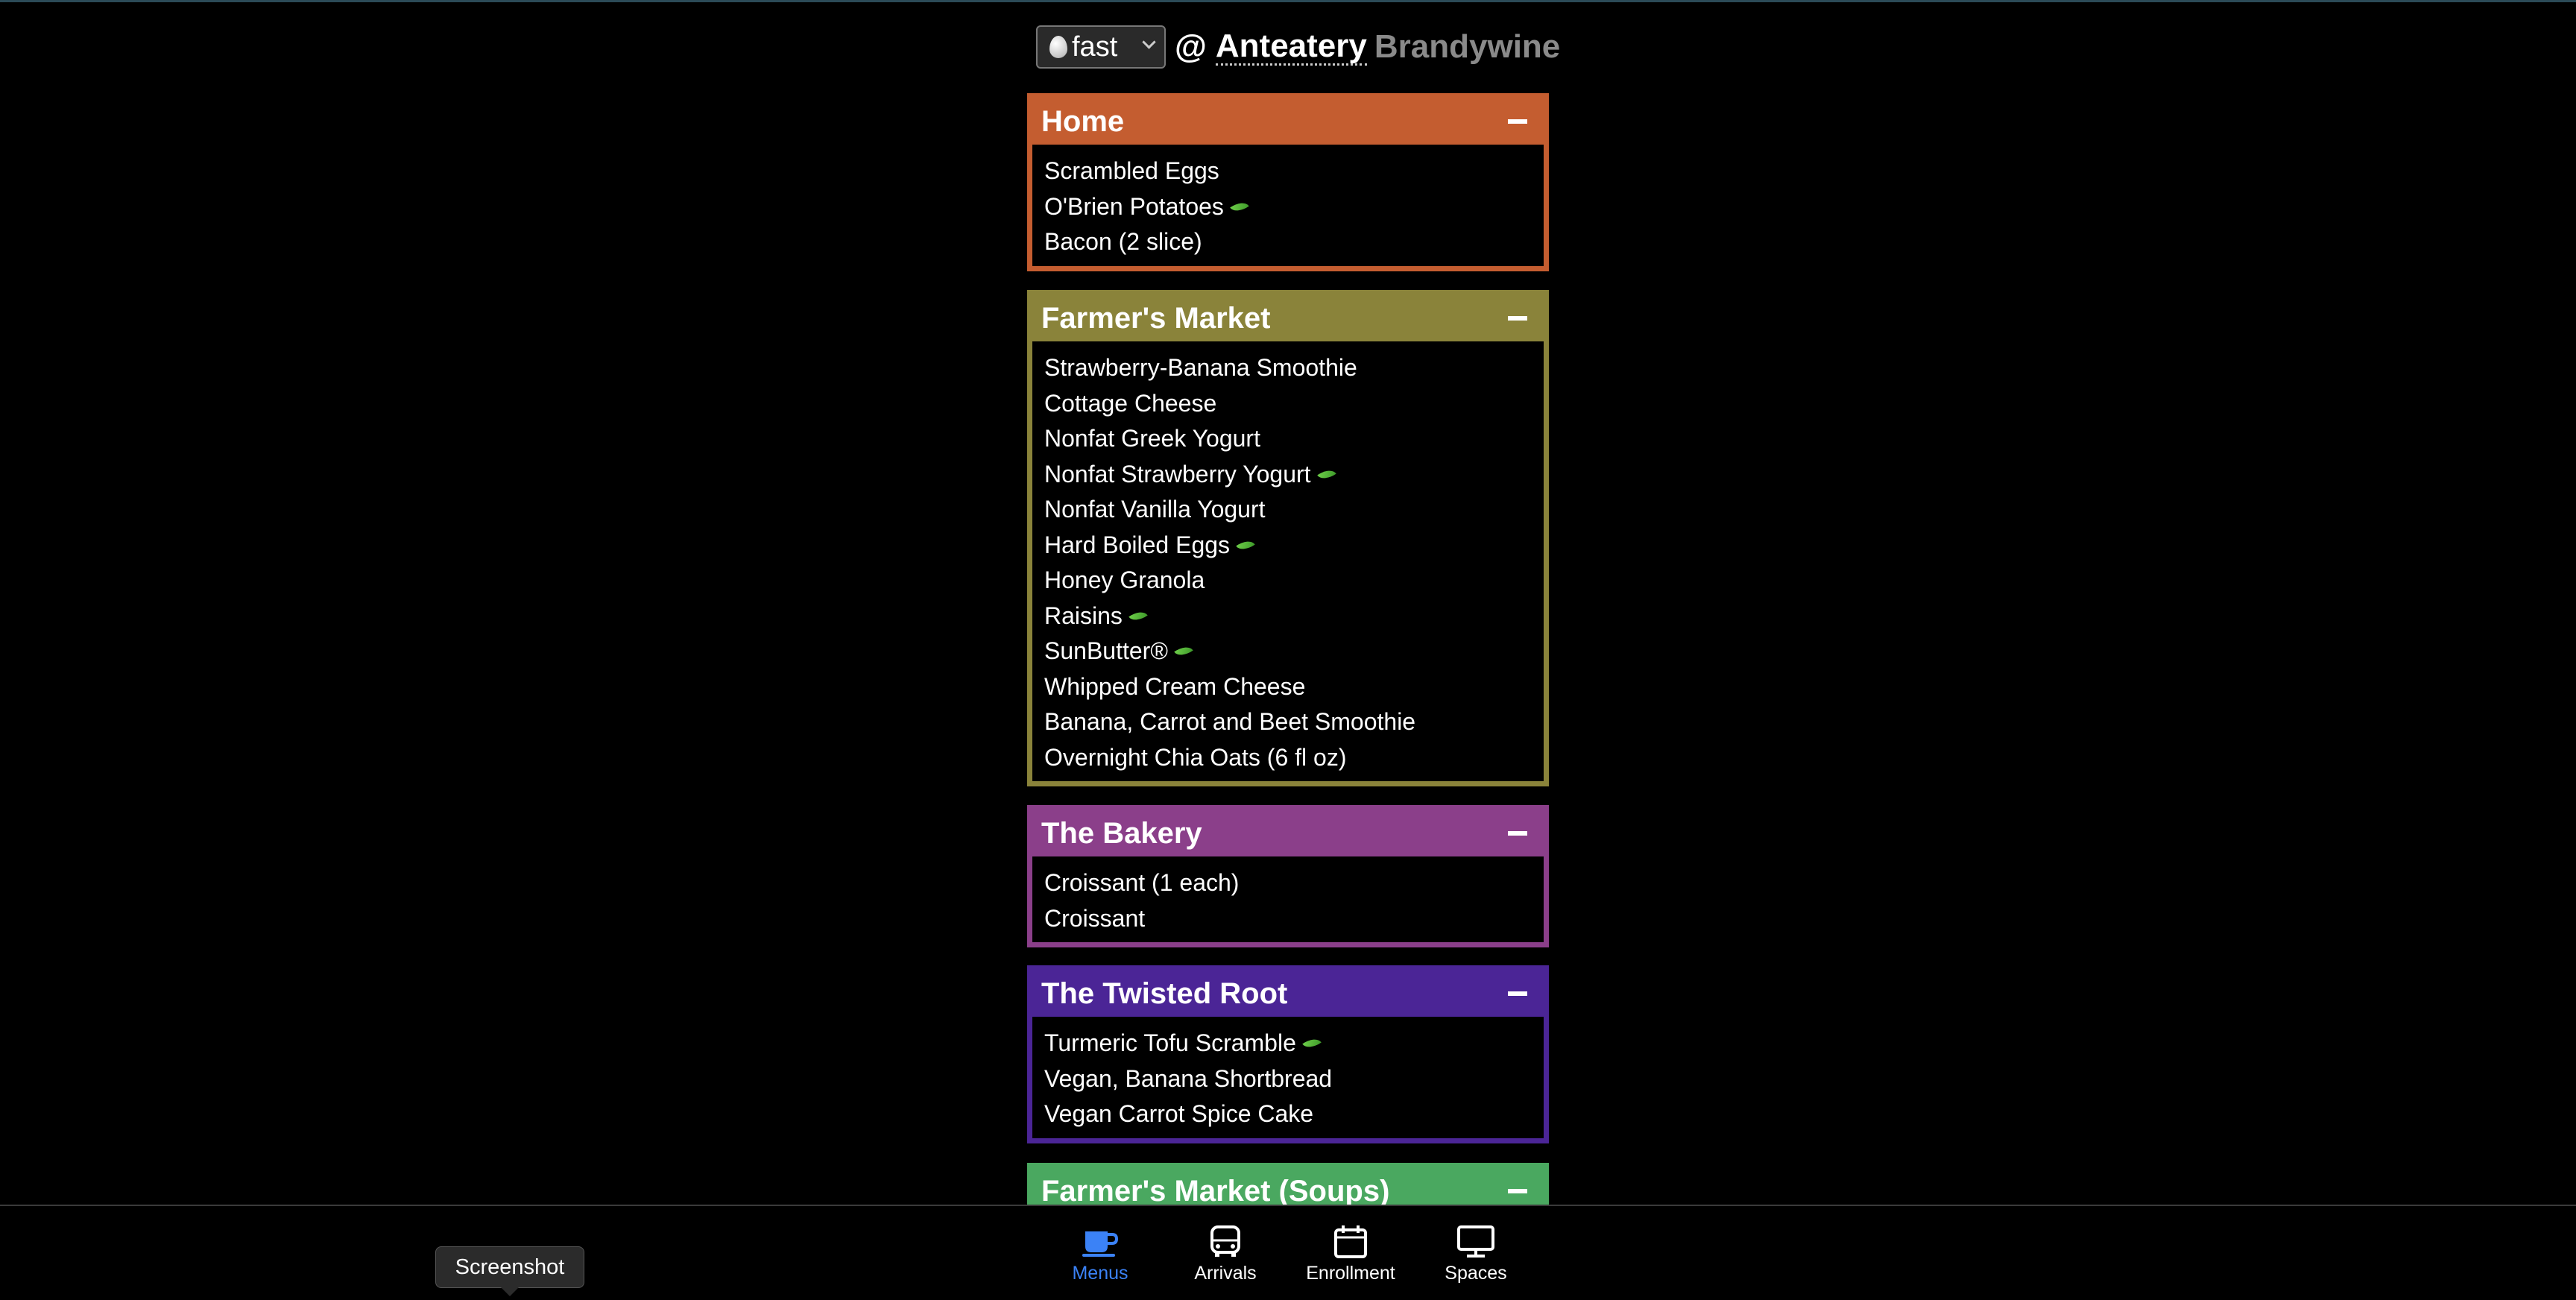 This screenshot has height=1300, width=2576. I want to click on tab-menus: Menus, so click(1100, 1254).